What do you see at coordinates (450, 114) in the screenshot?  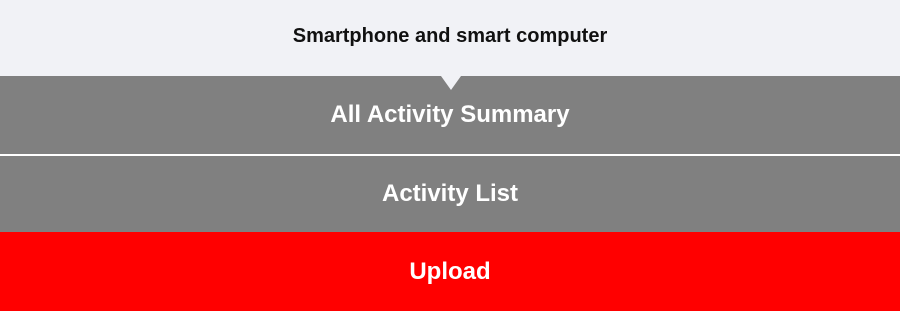 I see `all-activity-summary-label: All Activity Summary` at bounding box center [450, 114].